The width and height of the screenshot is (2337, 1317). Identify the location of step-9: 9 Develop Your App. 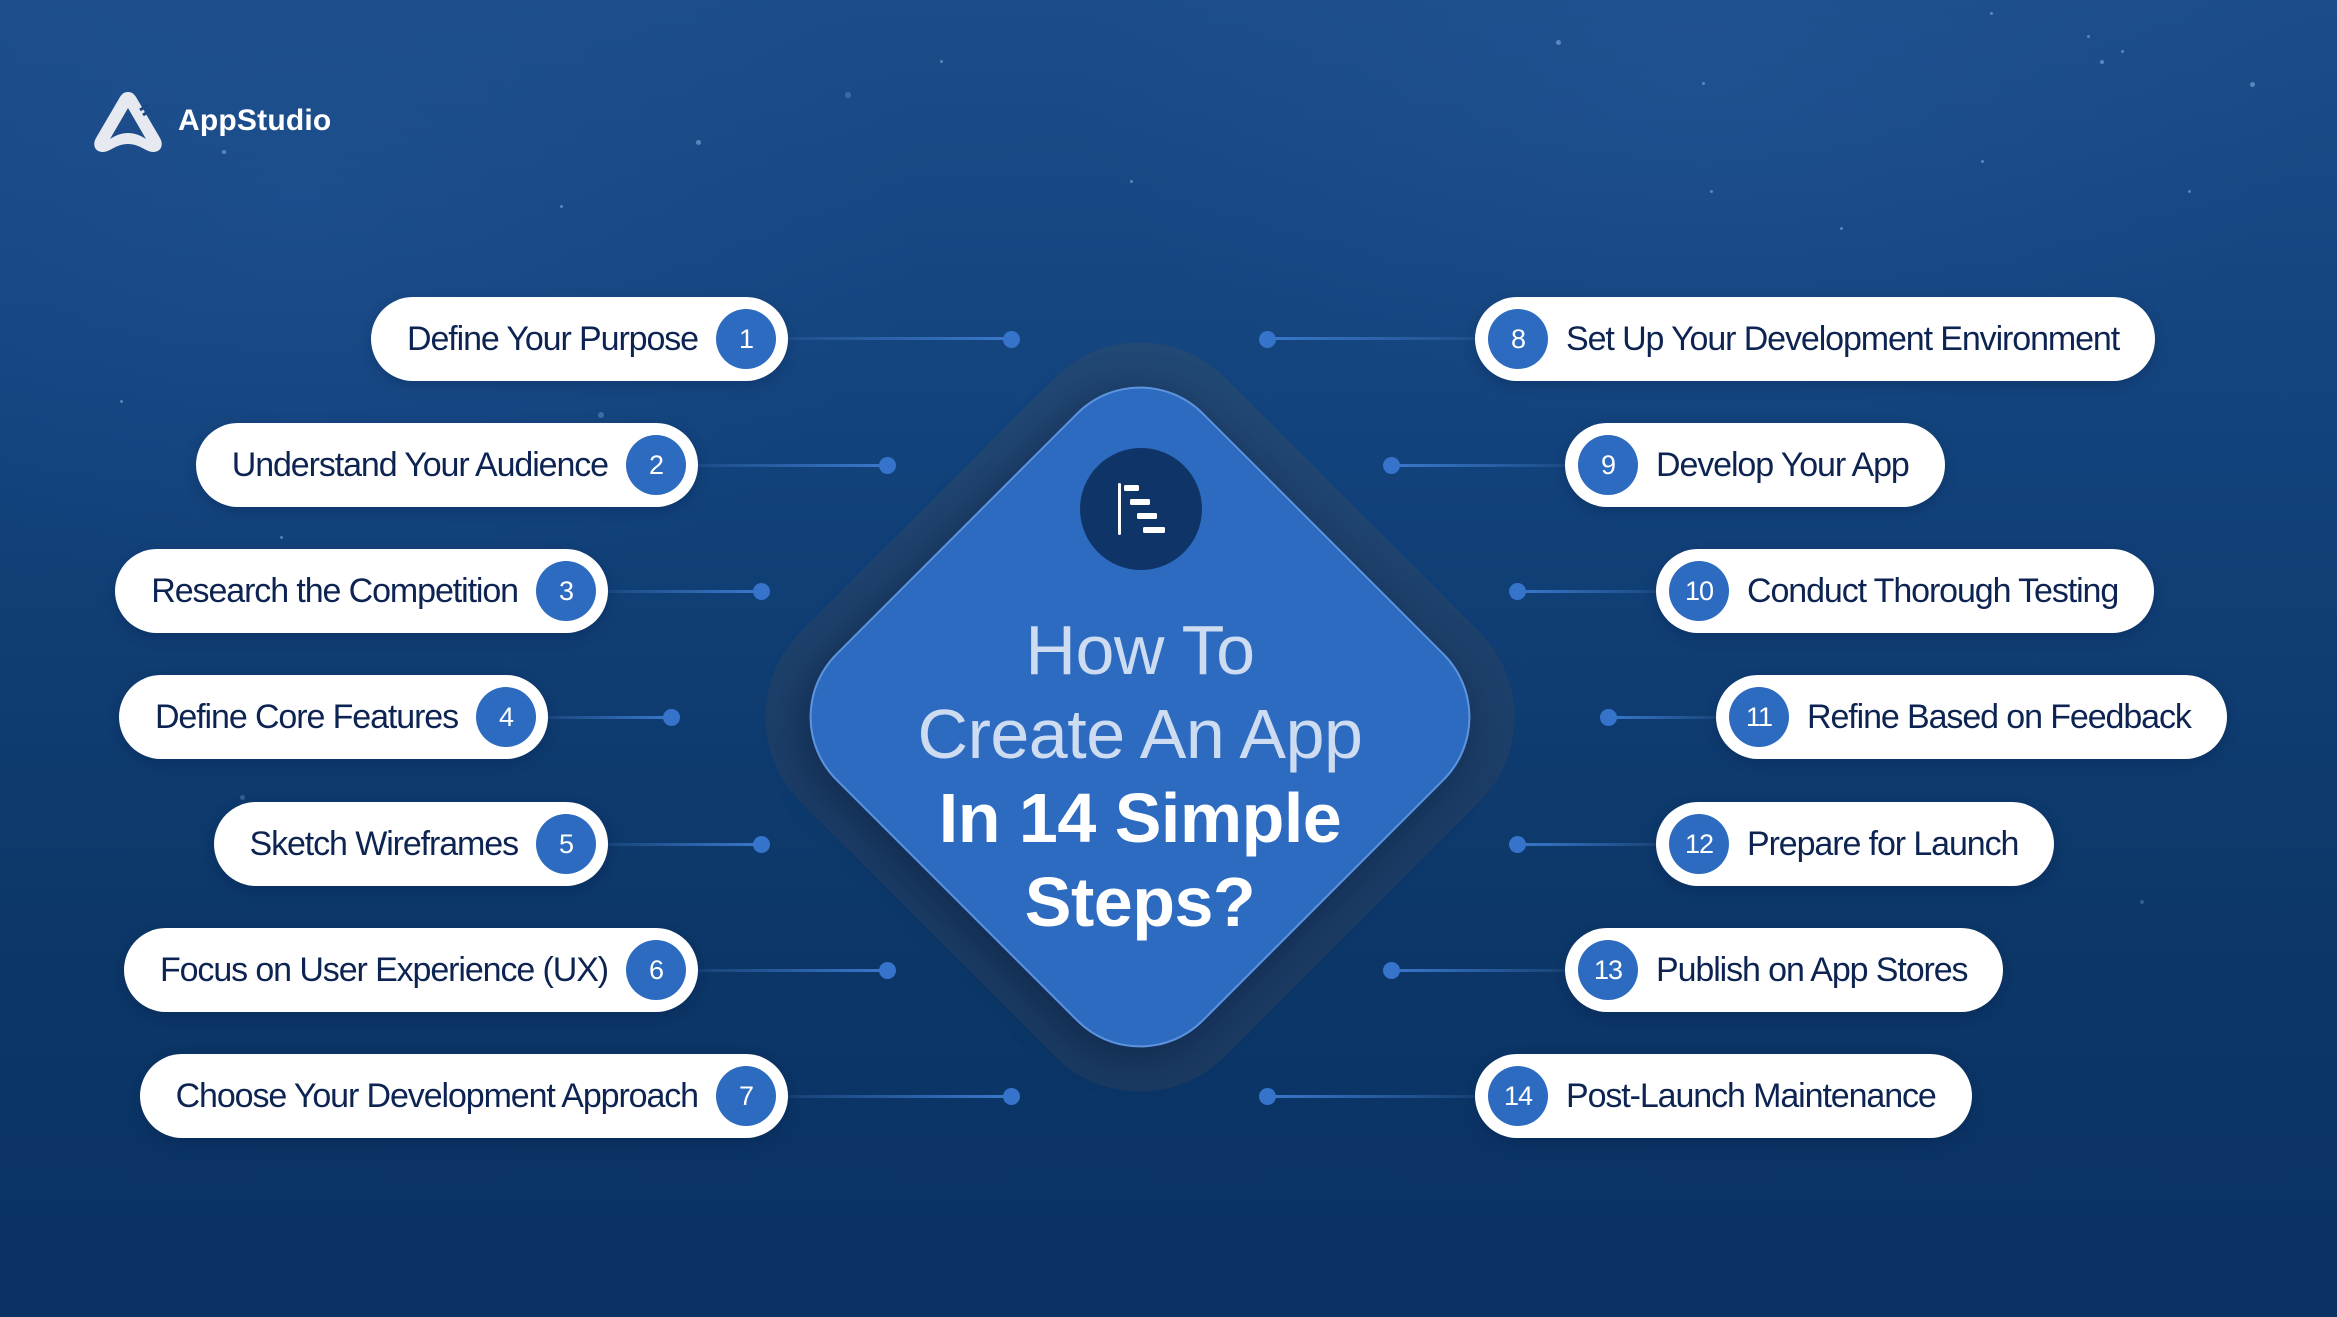
(1755, 465).